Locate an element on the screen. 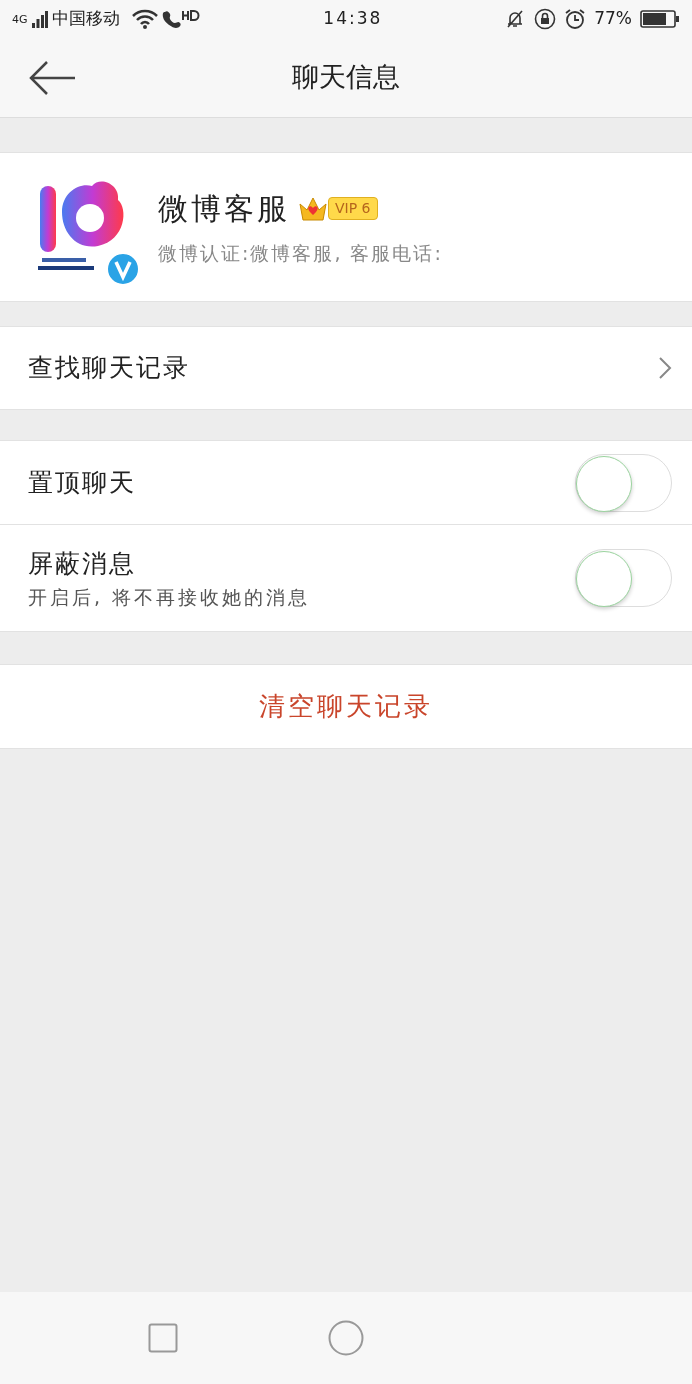 This screenshot has height=1384, width=692. setting-hint: 开启后, 将不再接收她的消息 is located at coordinates (170, 597).